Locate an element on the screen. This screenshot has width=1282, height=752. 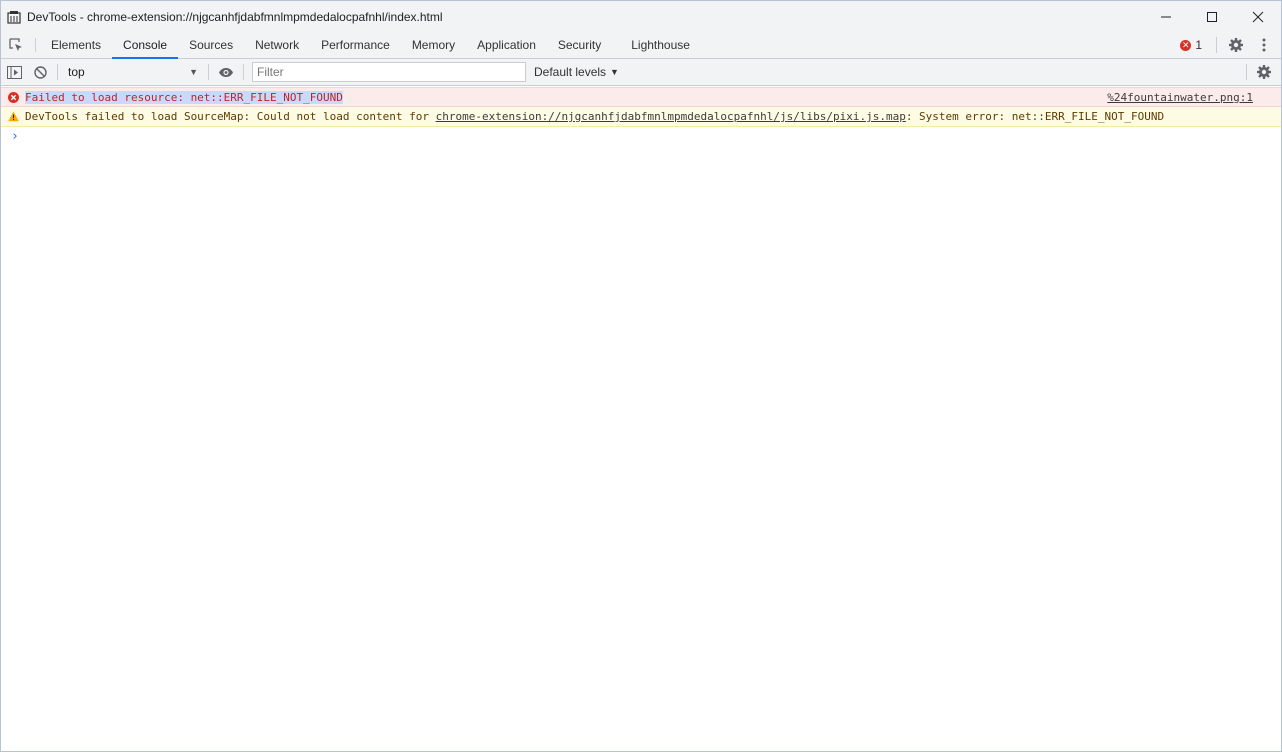
tab-bar-right: ✕ 1 is located at coordinates (1230, 45).